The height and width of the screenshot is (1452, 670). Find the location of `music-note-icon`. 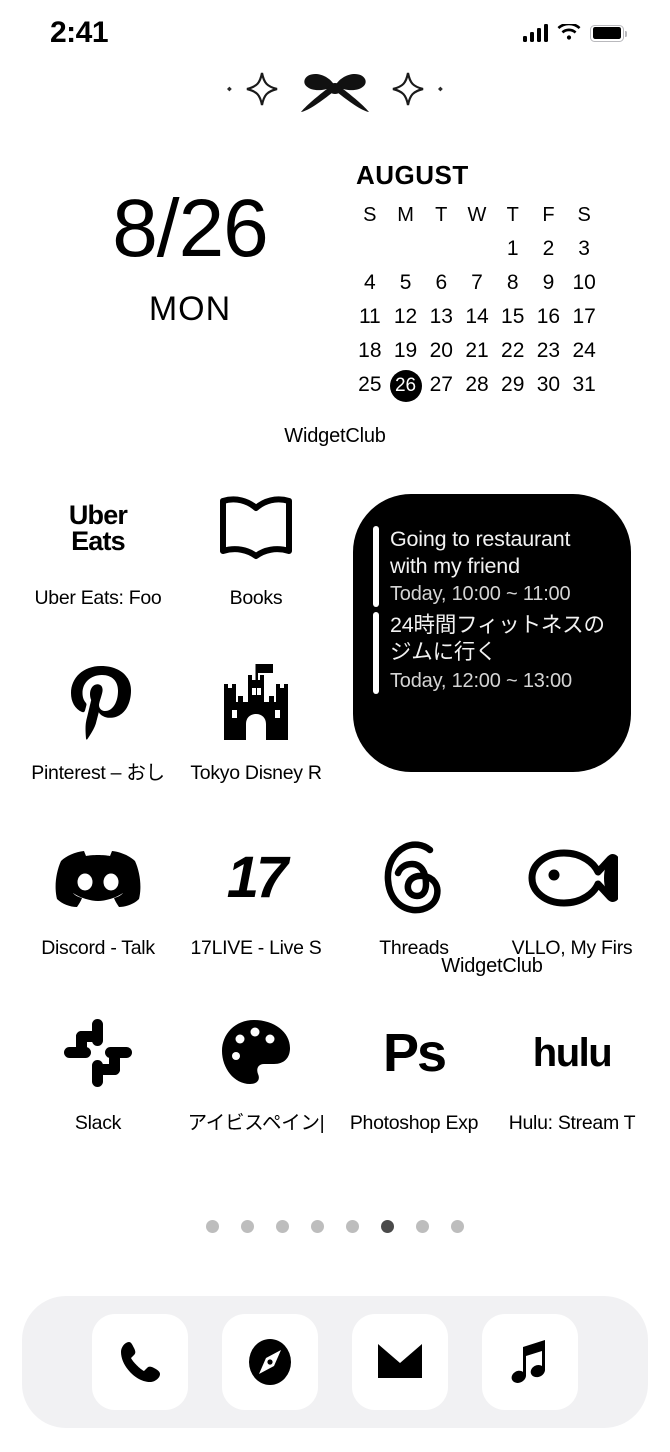

music-note-icon is located at coordinates (528, 1361).